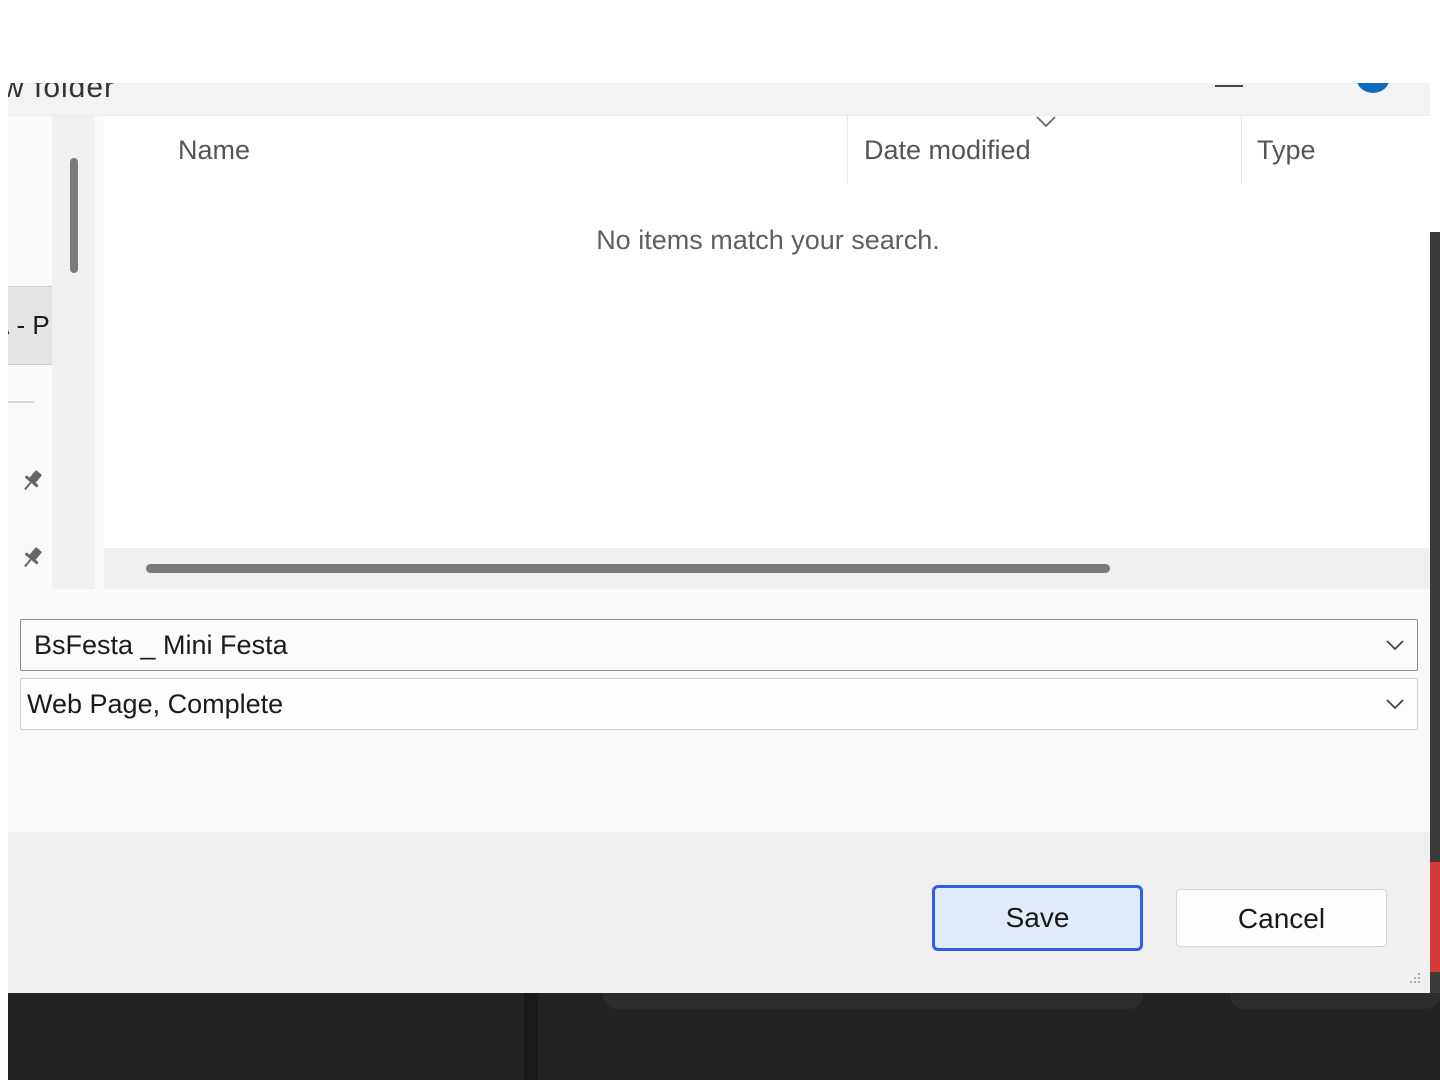  What do you see at coordinates (161, 645) in the screenshot?
I see `file-name-input: BsFesta _ Mini Festa` at bounding box center [161, 645].